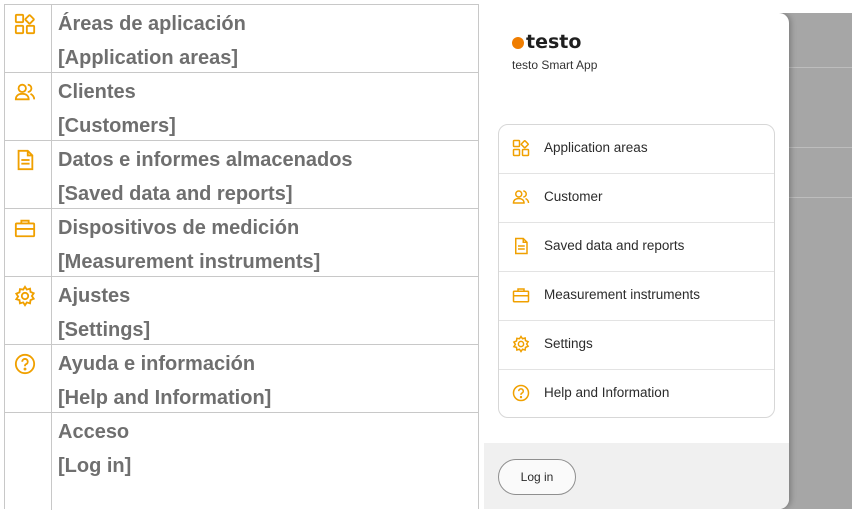  I want to click on menu-item-label: Saved data and reports, so click(614, 245).